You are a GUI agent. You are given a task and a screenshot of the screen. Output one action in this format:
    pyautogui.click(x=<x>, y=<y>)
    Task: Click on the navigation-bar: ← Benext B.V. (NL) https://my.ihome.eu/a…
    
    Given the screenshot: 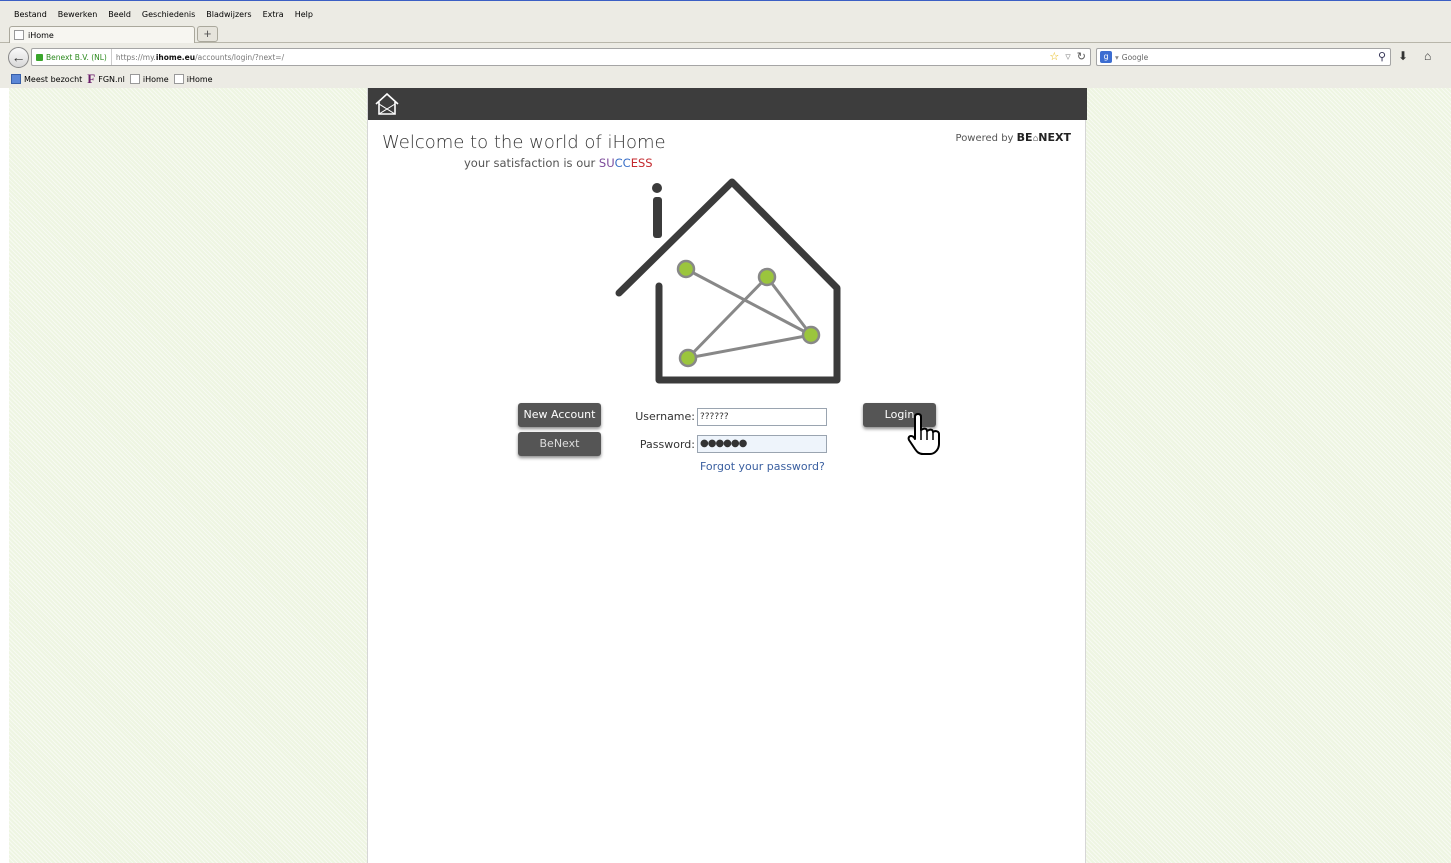 What is the action you would take?
    pyautogui.click(x=725, y=57)
    